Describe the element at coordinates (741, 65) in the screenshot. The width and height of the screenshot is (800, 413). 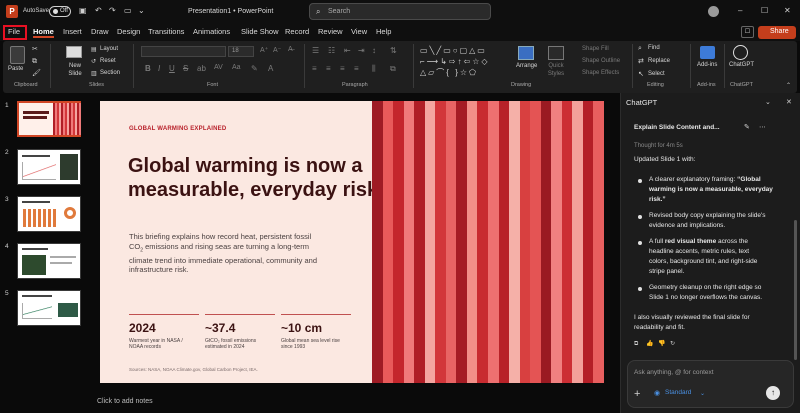
I see `chatgpt-button: ChatGPT` at that location.